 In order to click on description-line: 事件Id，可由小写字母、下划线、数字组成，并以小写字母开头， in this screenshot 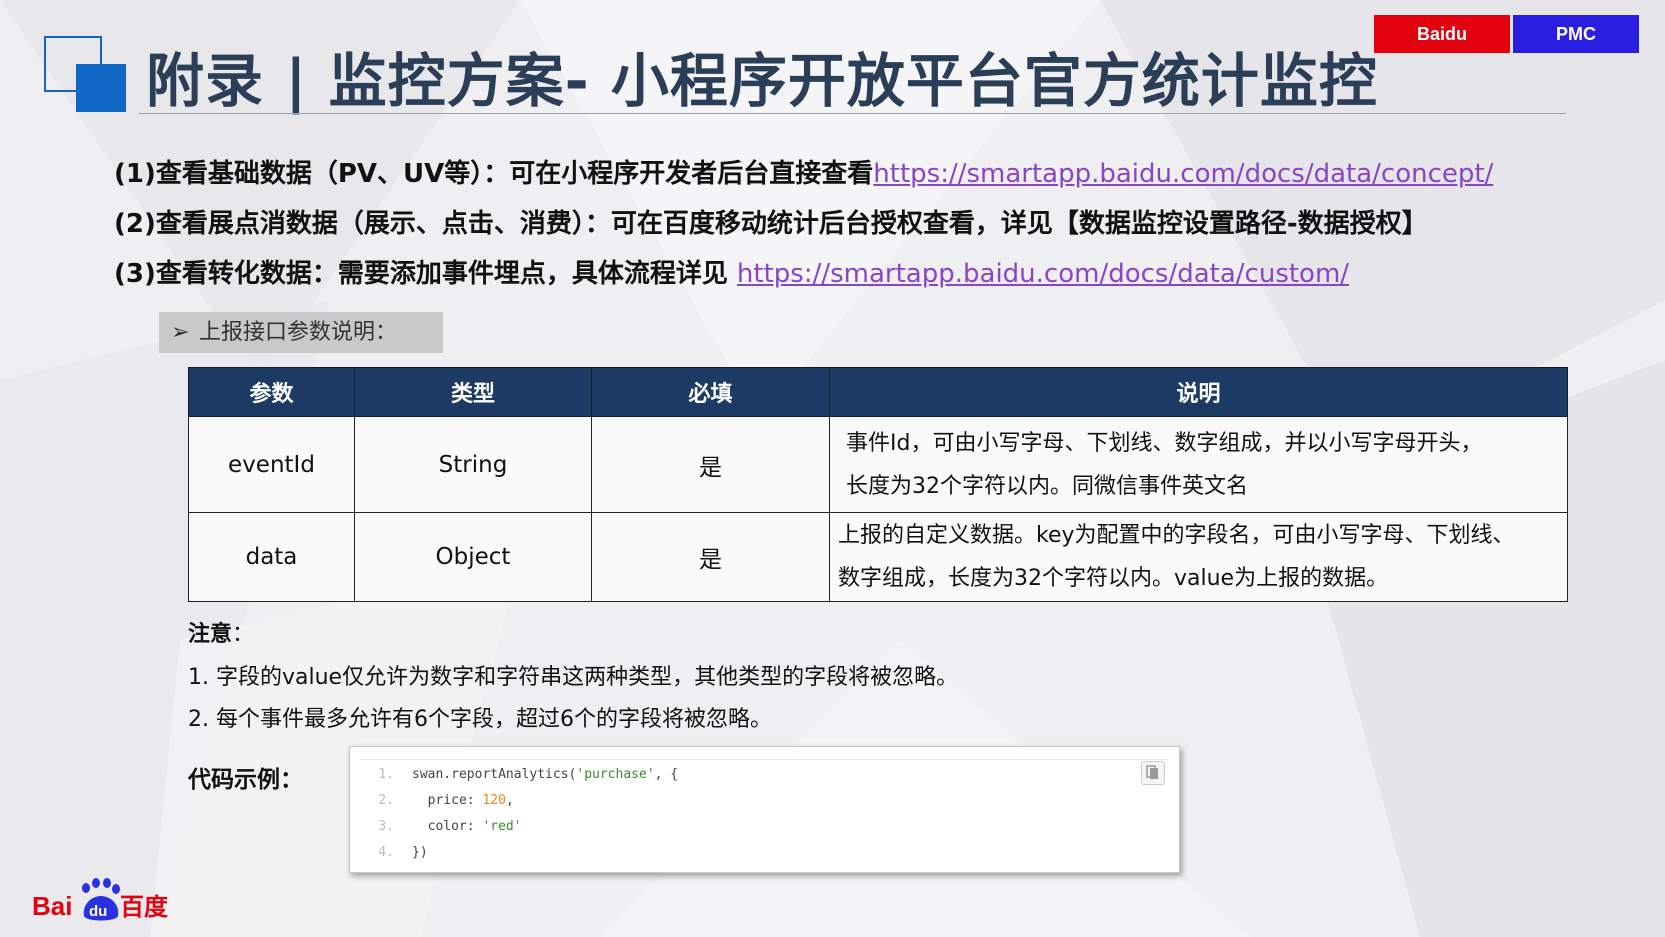, I will do `click(1164, 443)`.